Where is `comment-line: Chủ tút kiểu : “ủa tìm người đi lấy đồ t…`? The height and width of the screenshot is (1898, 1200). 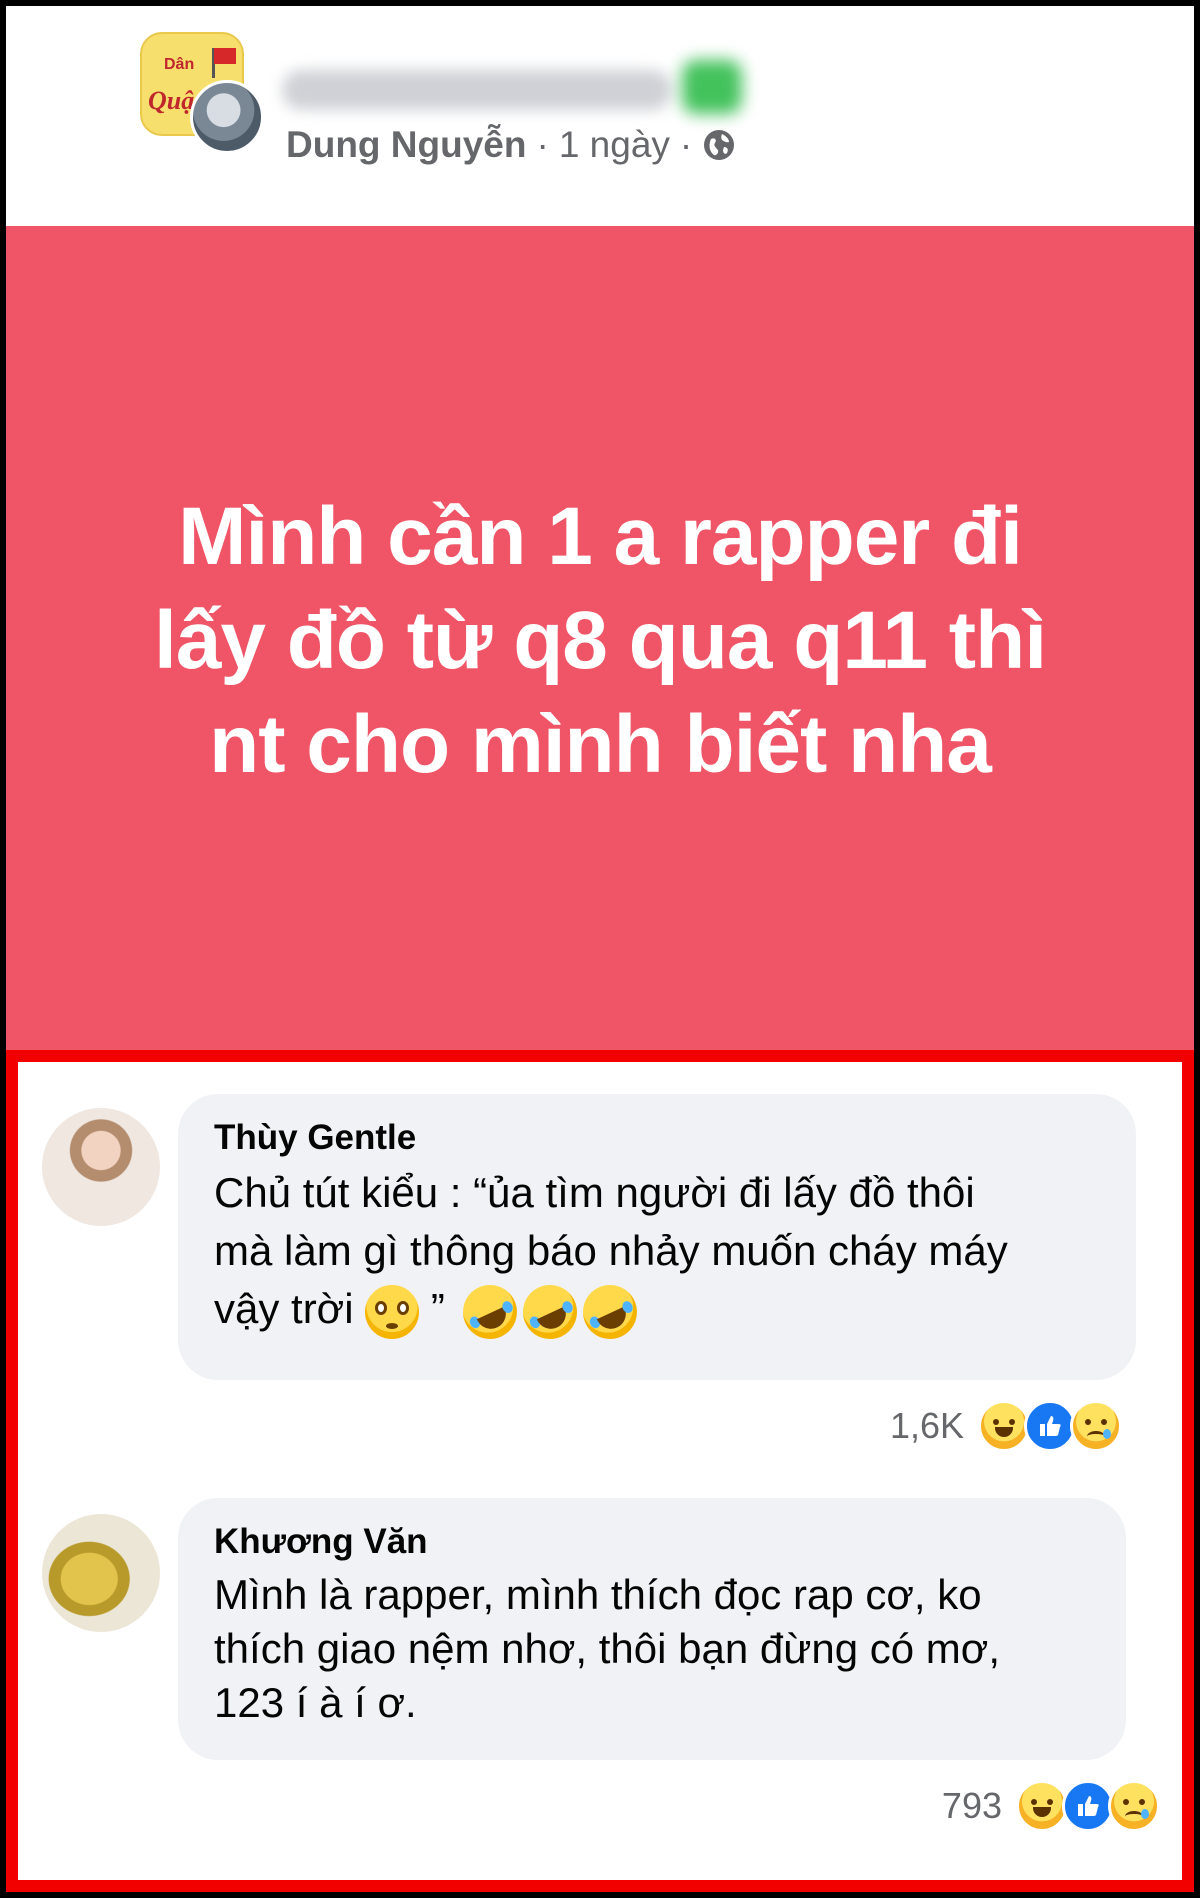 comment-line: Chủ tút kiểu : “ủa tìm người đi lấy đồ t… is located at coordinates (594, 1192).